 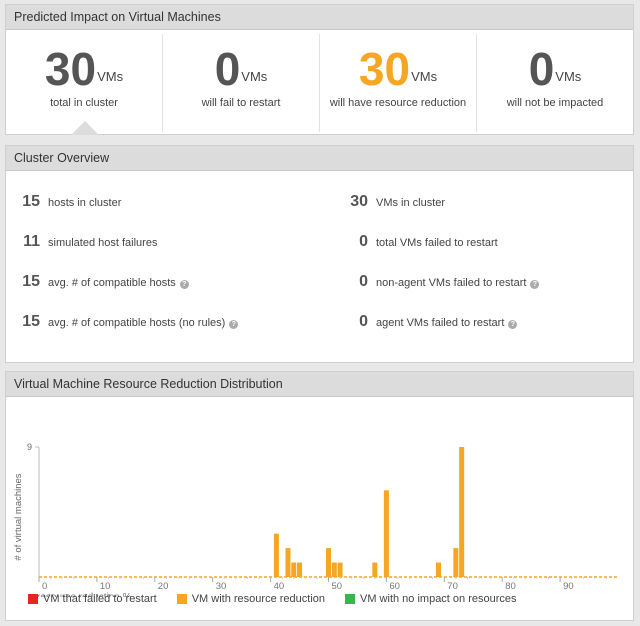 What do you see at coordinates (221, 586) in the screenshot?
I see `x-tick-label: 30` at bounding box center [221, 586].